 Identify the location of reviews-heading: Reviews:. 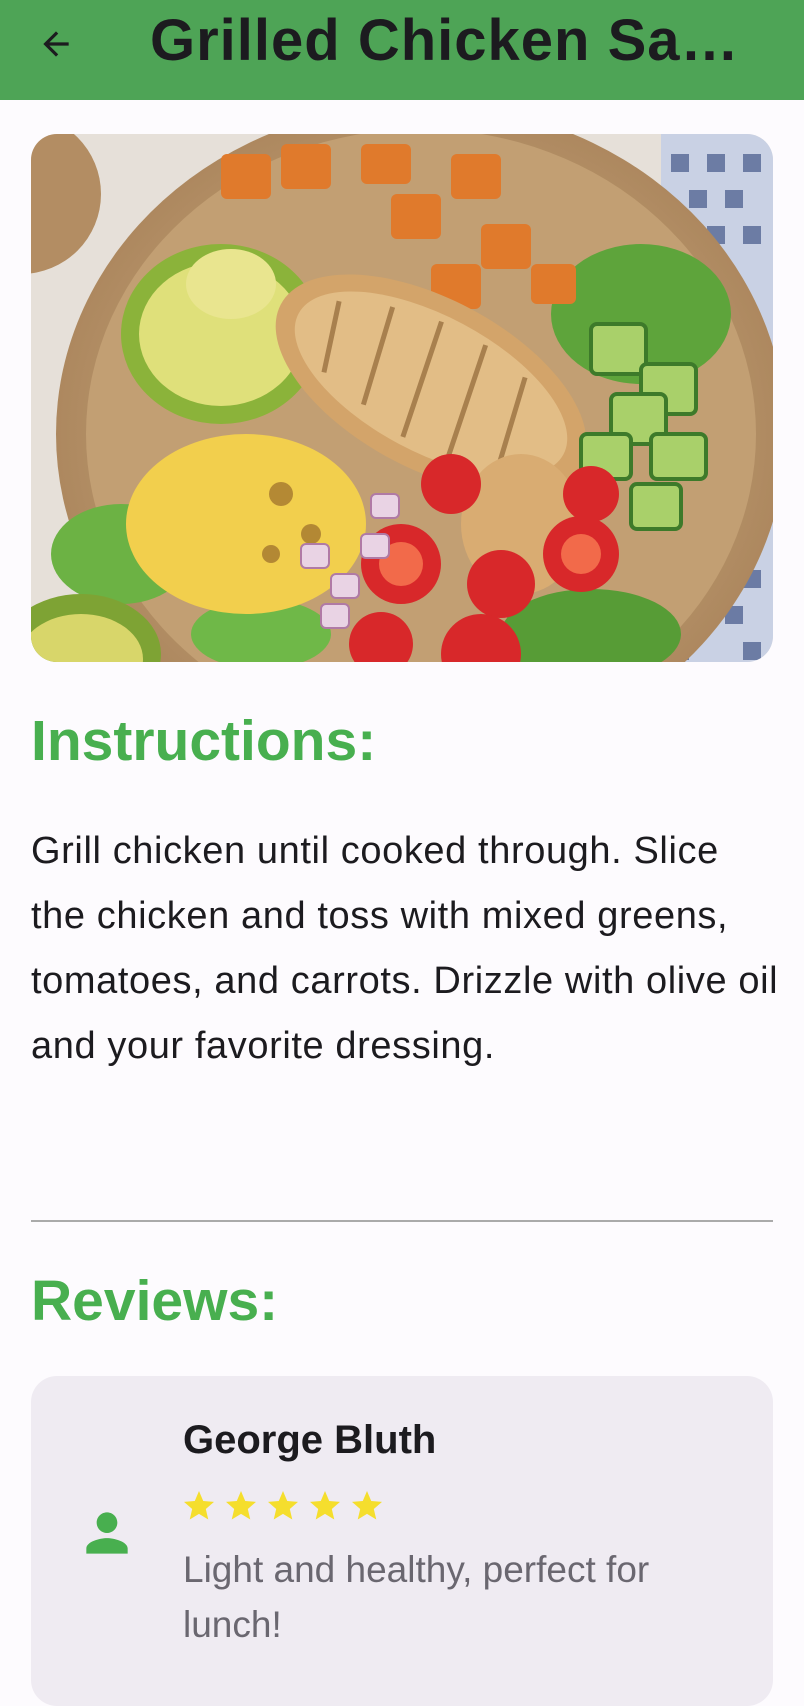
(155, 1301).